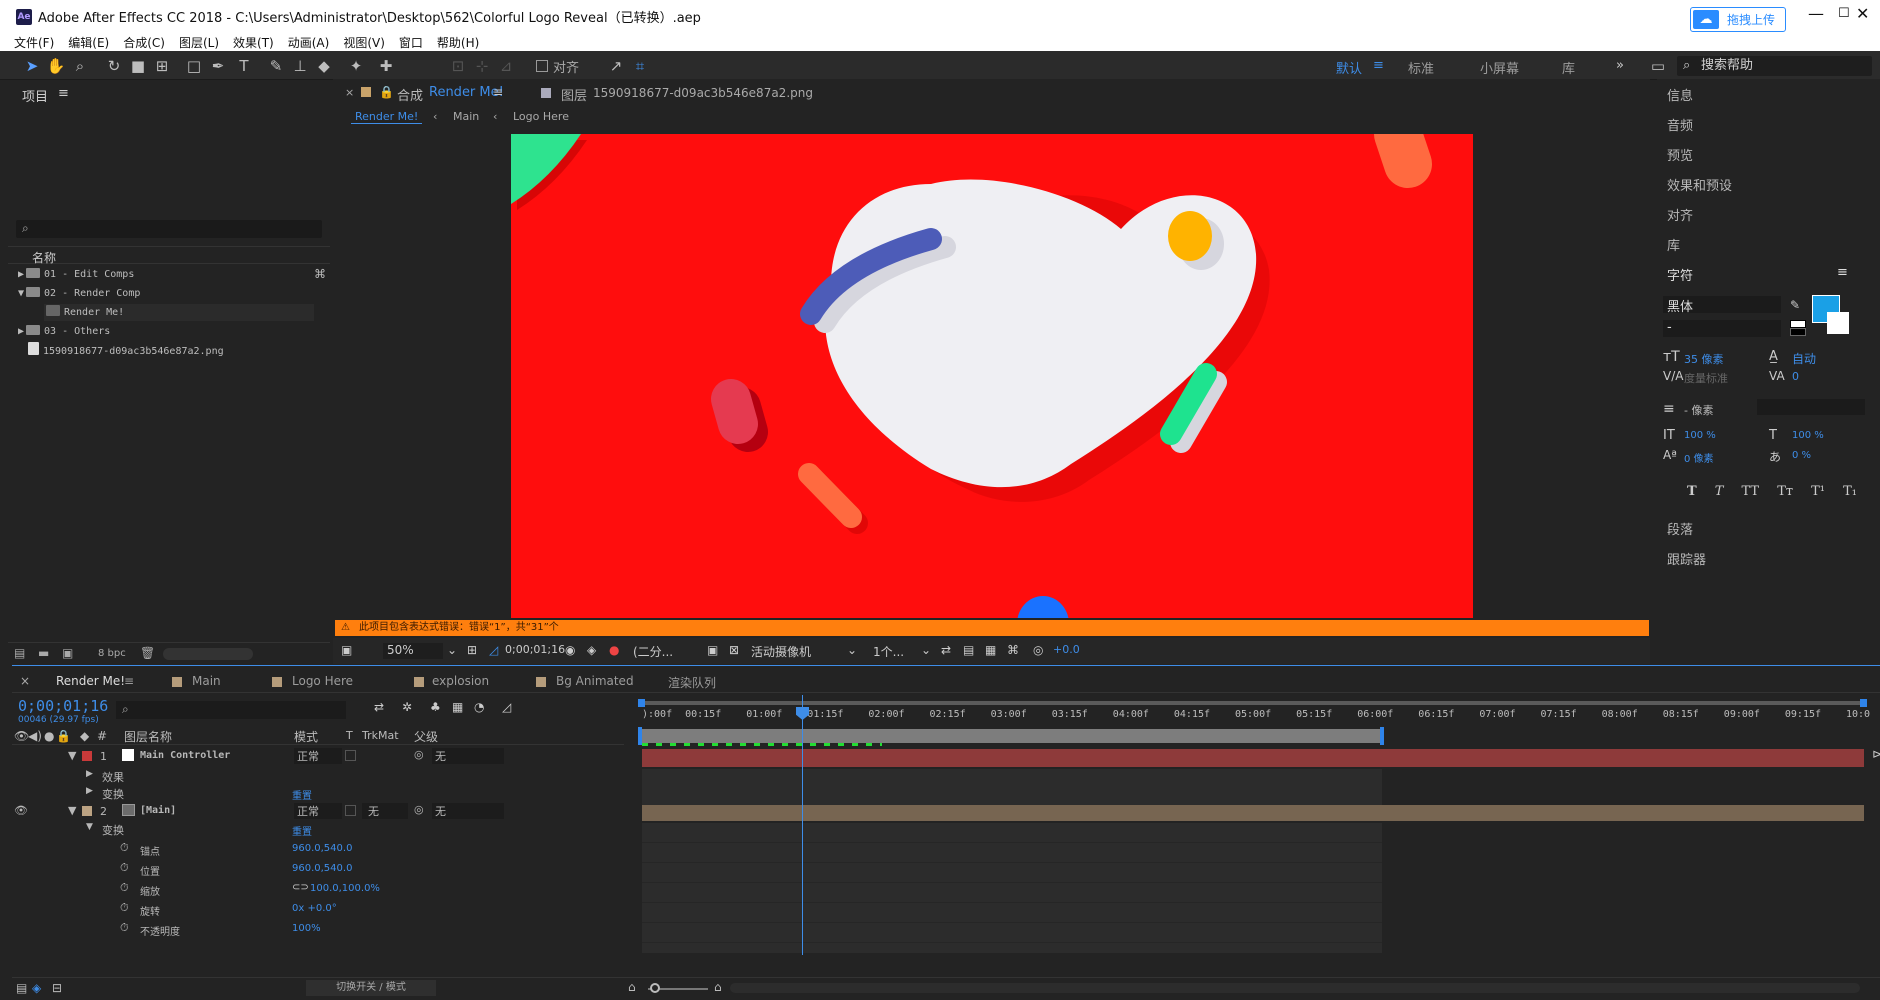 The height and width of the screenshot is (1000, 1880). What do you see at coordinates (1722, 305) in the screenshot?
I see `font-family-select: 黑体` at bounding box center [1722, 305].